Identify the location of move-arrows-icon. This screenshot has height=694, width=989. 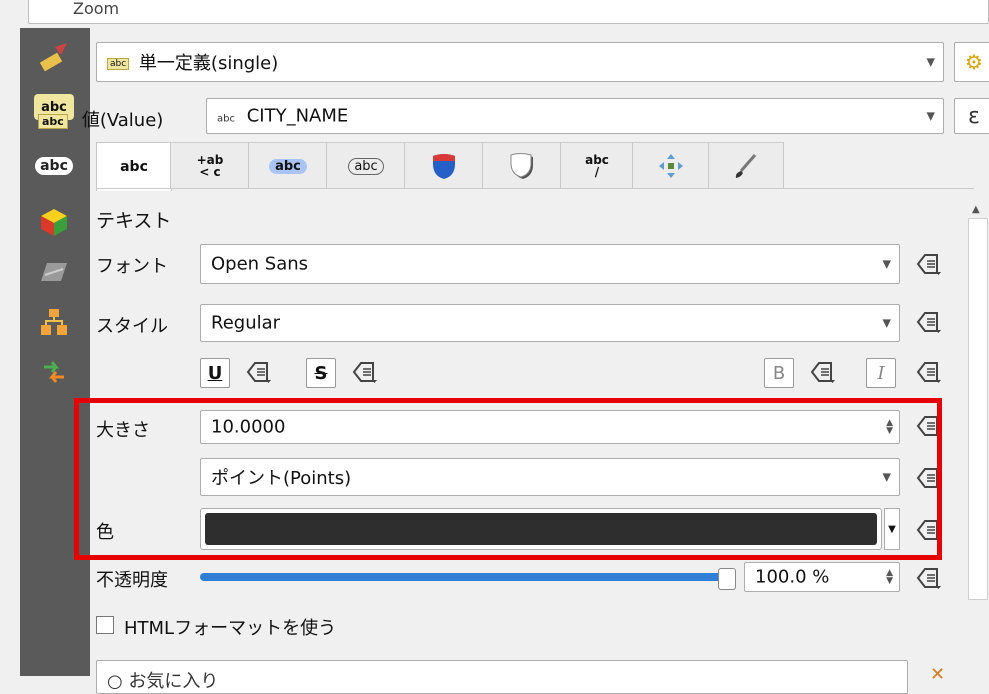
(671, 166).